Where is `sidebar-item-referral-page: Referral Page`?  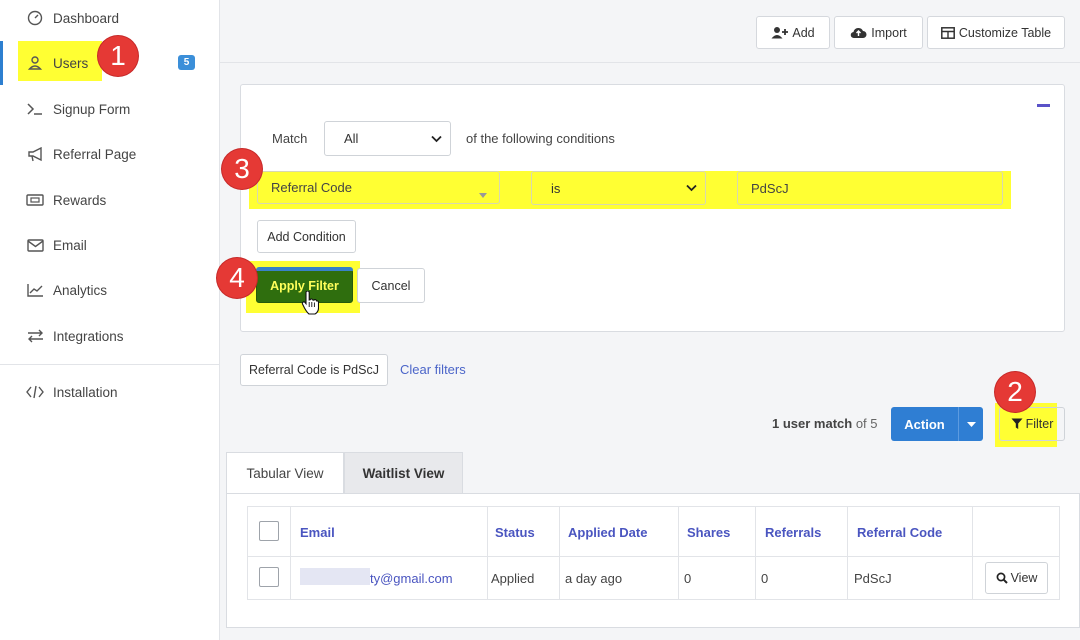 sidebar-item-referral-page: Referral Page is located at coordinates (109, 154).